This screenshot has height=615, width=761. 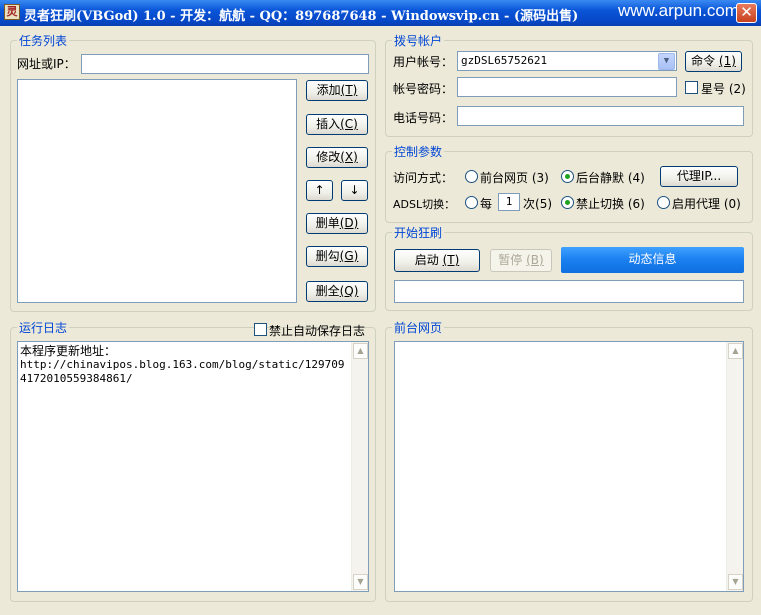 I want to click on start-group-legend: 开始狂刷, so click(x=418, y=232).